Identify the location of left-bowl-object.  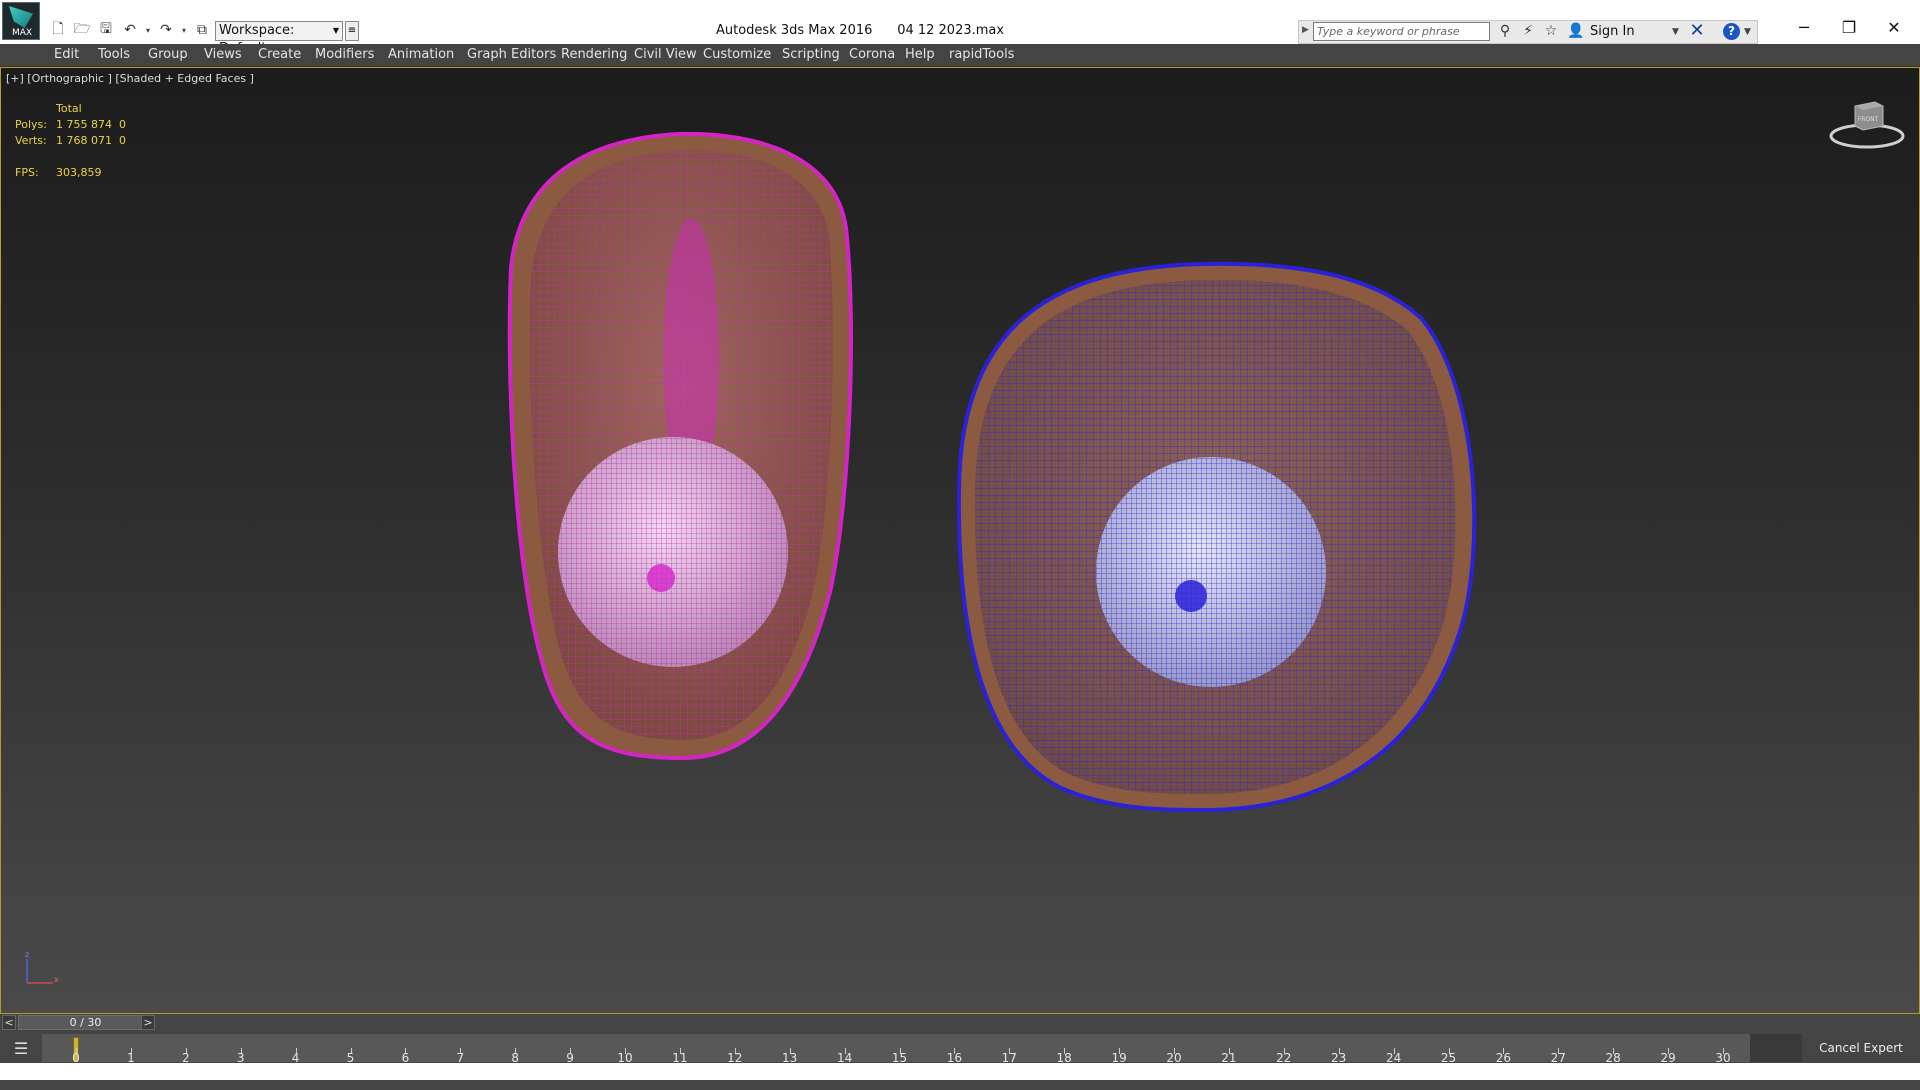
(680, 446).